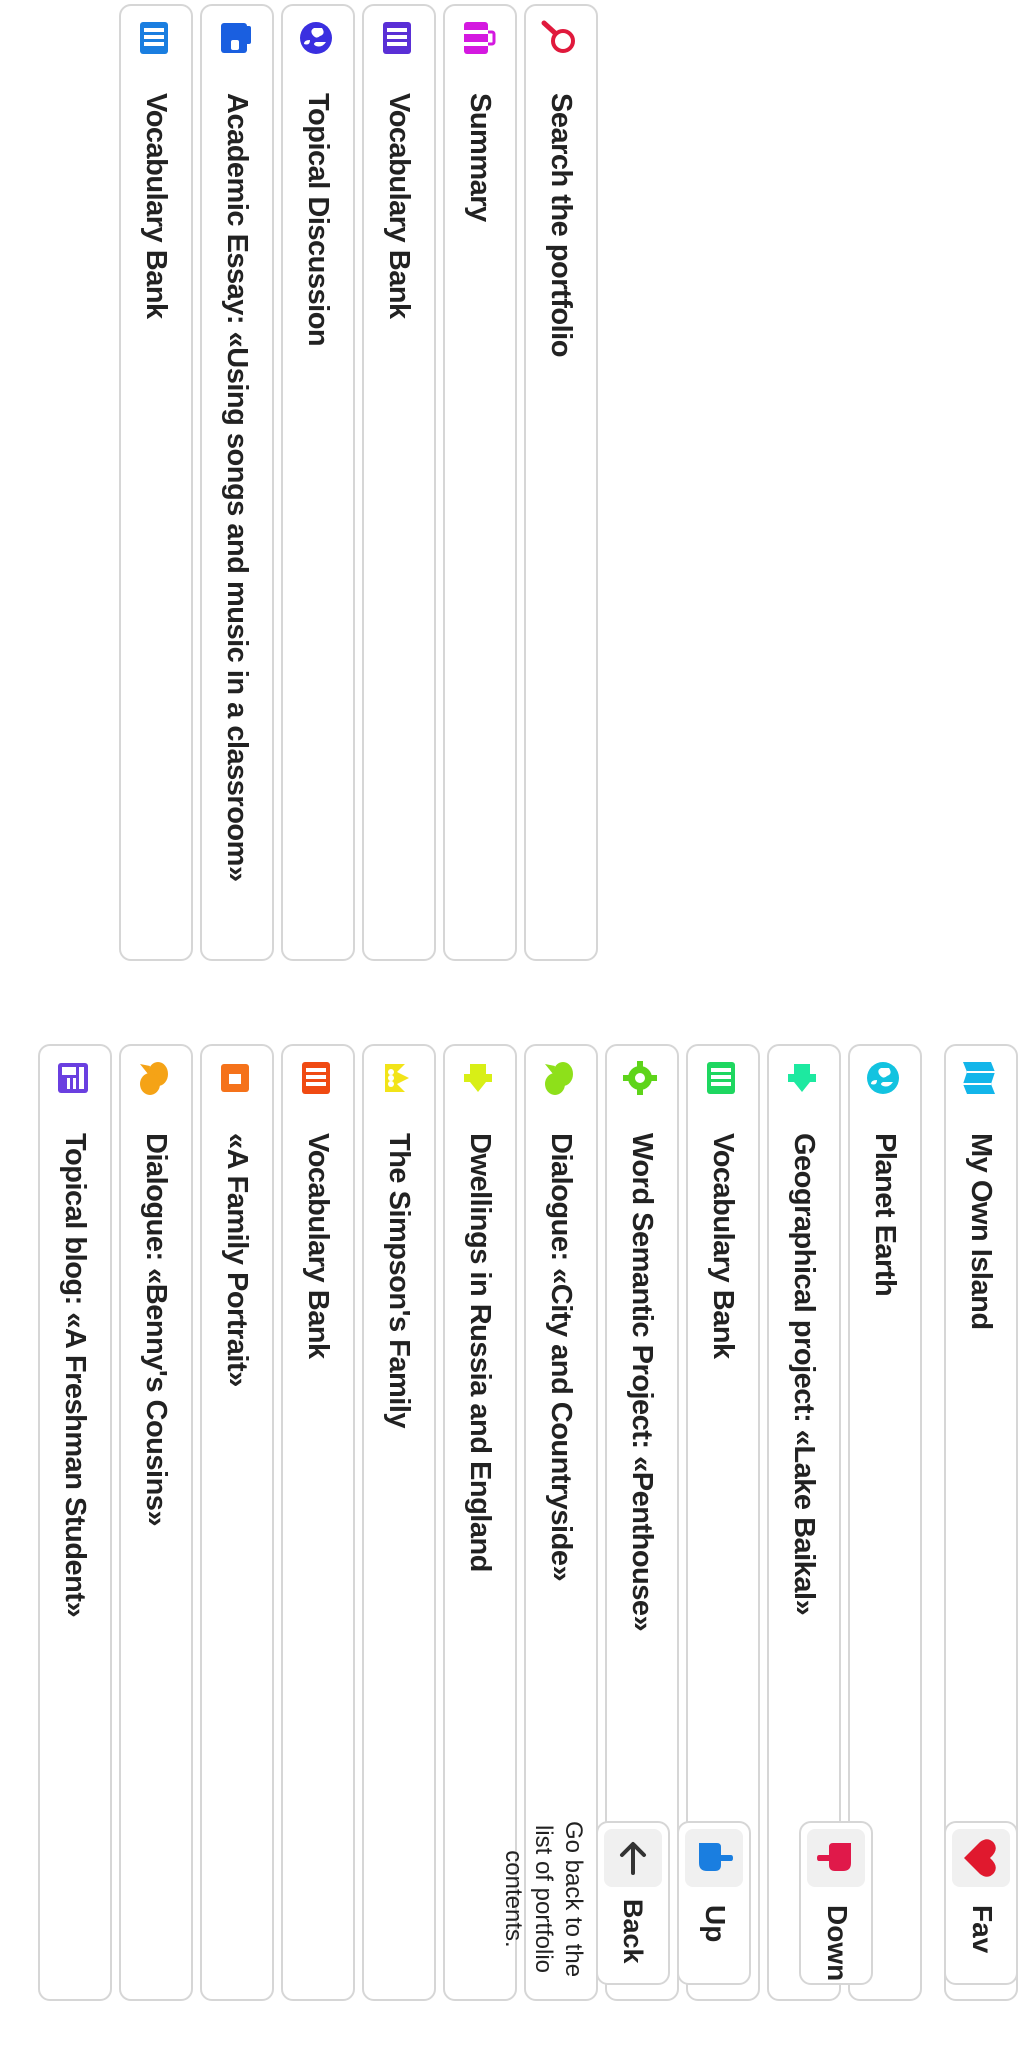 This screenshot has height=2048, width=1024. I want to click on crown-icon, so click(397, 1078).